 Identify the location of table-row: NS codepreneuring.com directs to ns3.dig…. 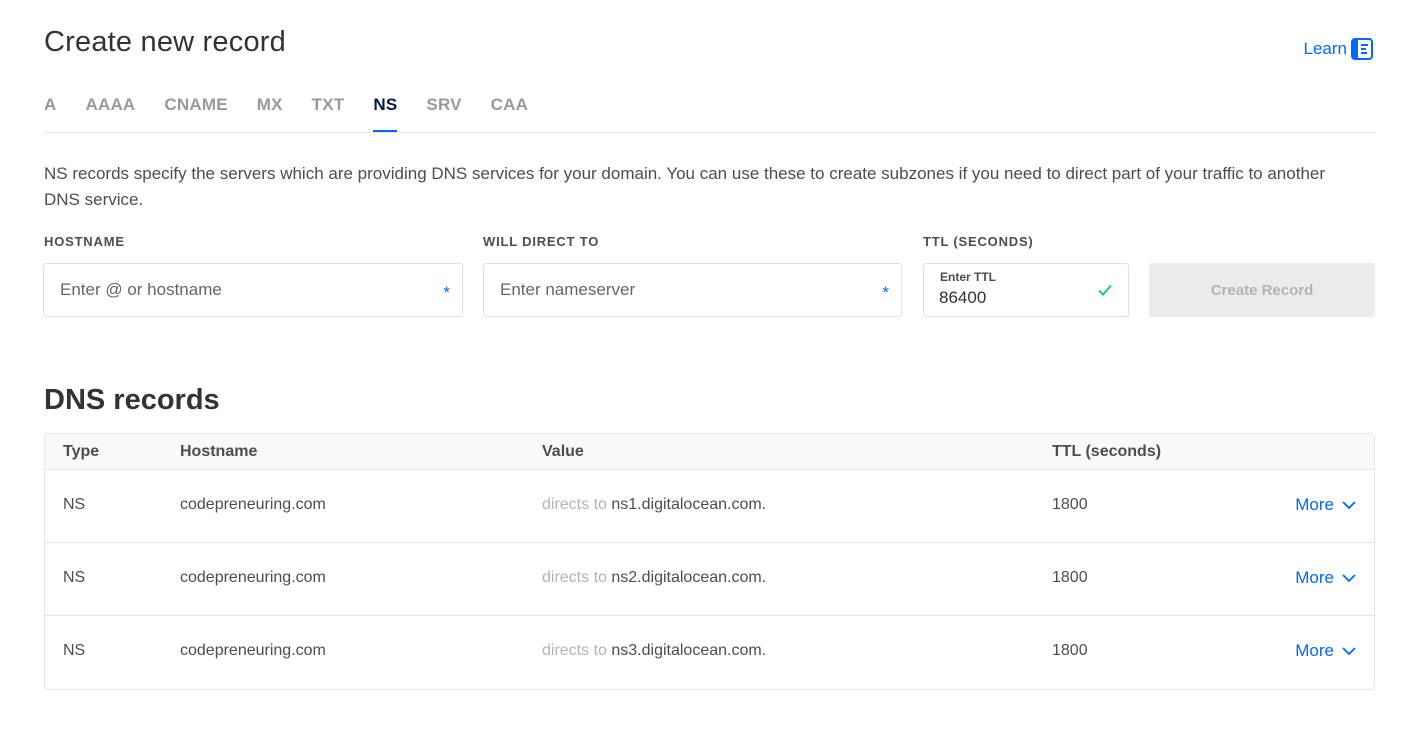
(709, 652).